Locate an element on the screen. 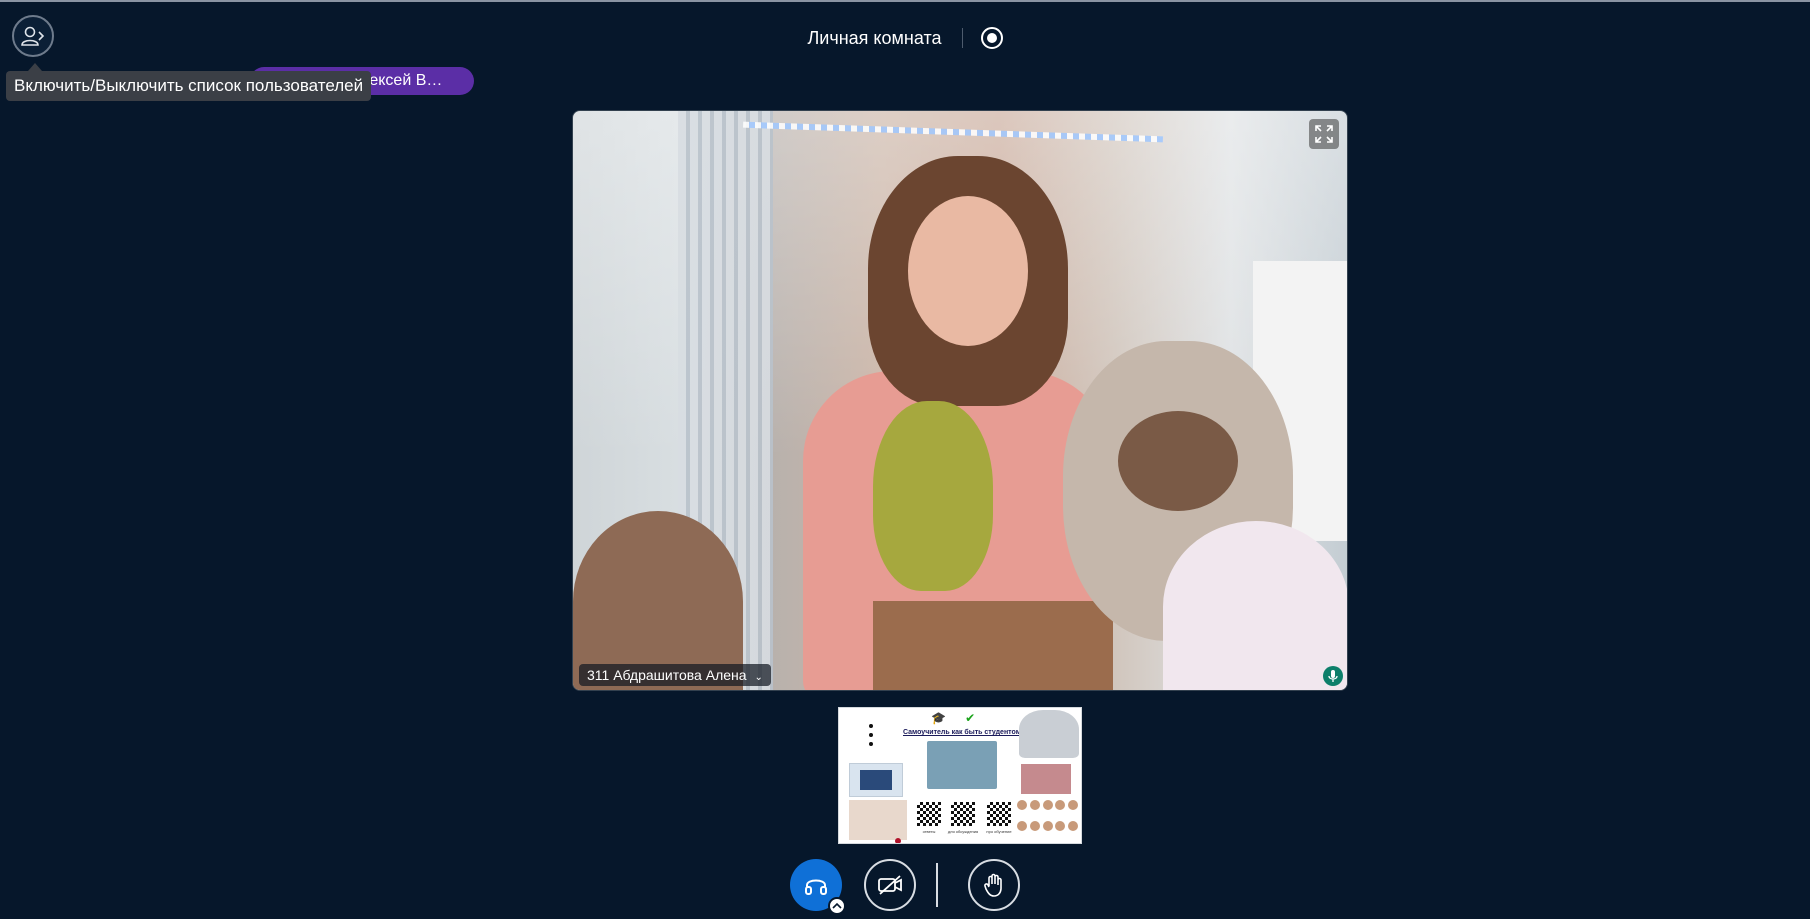 The height and width of the screenshot is (919, 1810). thumb-red-marker is located at coordinates (898, 840).